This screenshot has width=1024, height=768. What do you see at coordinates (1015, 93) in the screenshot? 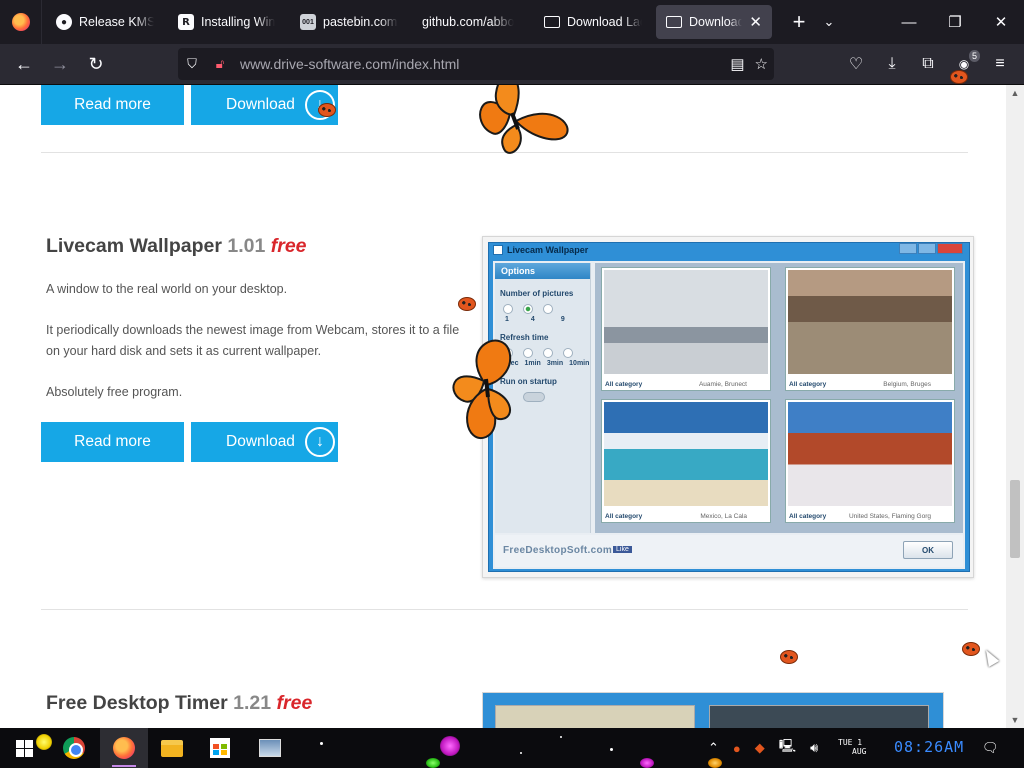
I see `scroll-up-icon: ▲` at bounding box center [1015, 93].